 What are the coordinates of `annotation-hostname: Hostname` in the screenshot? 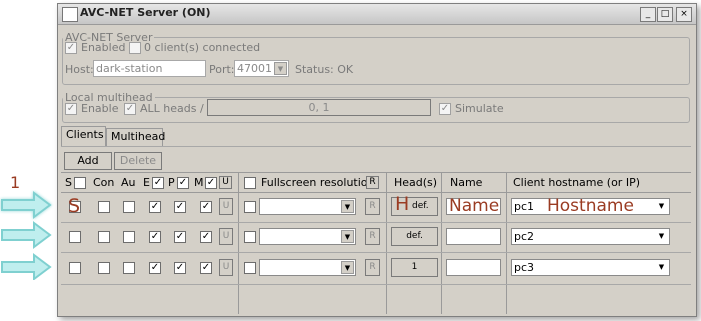 It's located at (590, 206).